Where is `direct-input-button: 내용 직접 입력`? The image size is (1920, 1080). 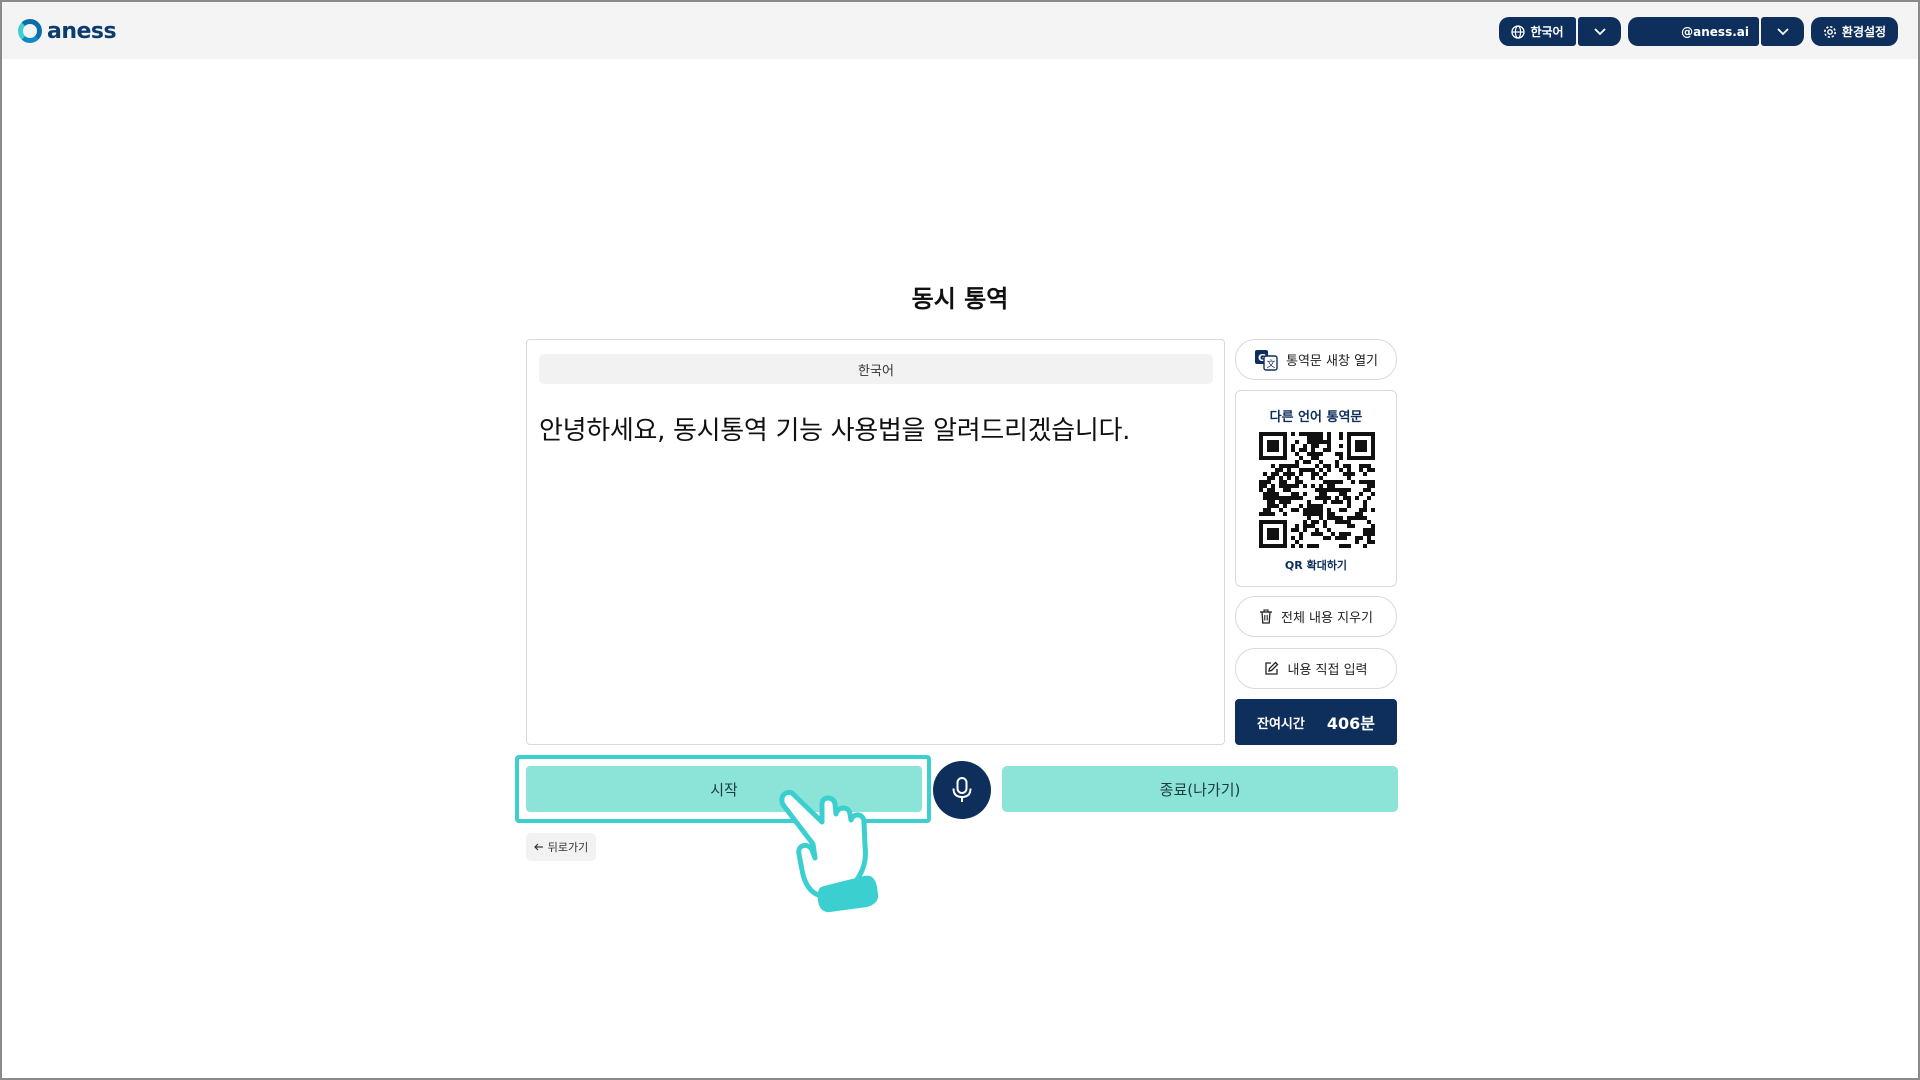 direct-input-button: 내용 직접 입력 is located at coordinates (1316, 668).